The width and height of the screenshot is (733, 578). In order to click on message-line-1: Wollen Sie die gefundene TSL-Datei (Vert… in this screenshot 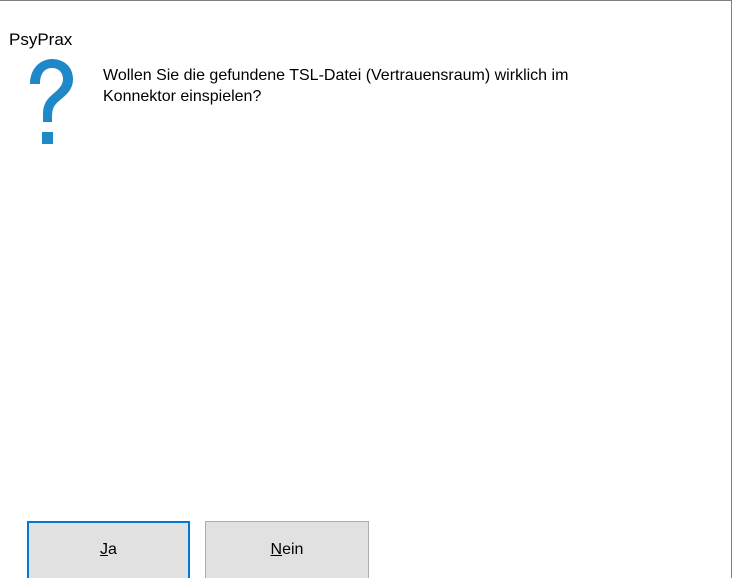, I will do `click(336, 75)`.